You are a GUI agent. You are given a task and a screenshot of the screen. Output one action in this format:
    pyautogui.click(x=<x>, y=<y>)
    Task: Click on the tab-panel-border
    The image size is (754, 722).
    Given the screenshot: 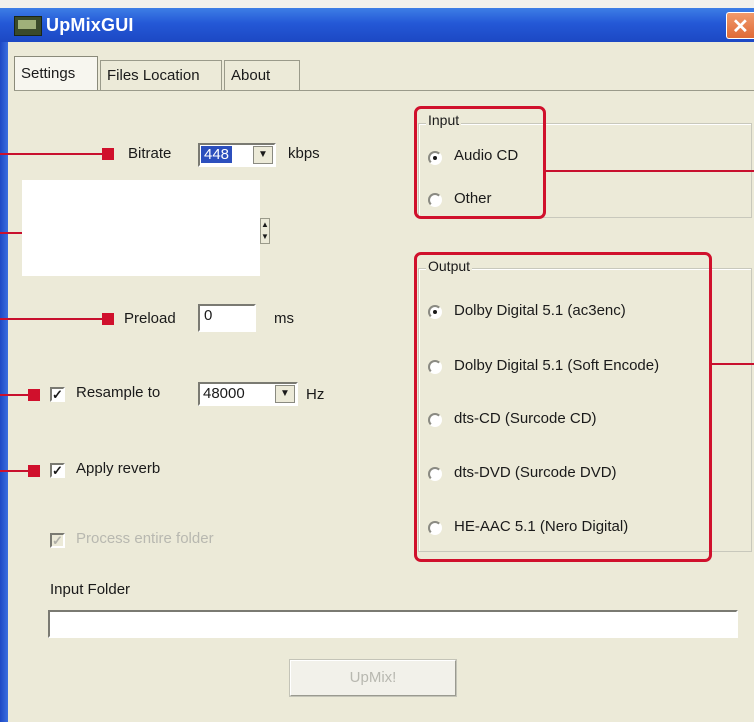 What is the action you would take?
    pyautogui.click(x=384, y=90)
    